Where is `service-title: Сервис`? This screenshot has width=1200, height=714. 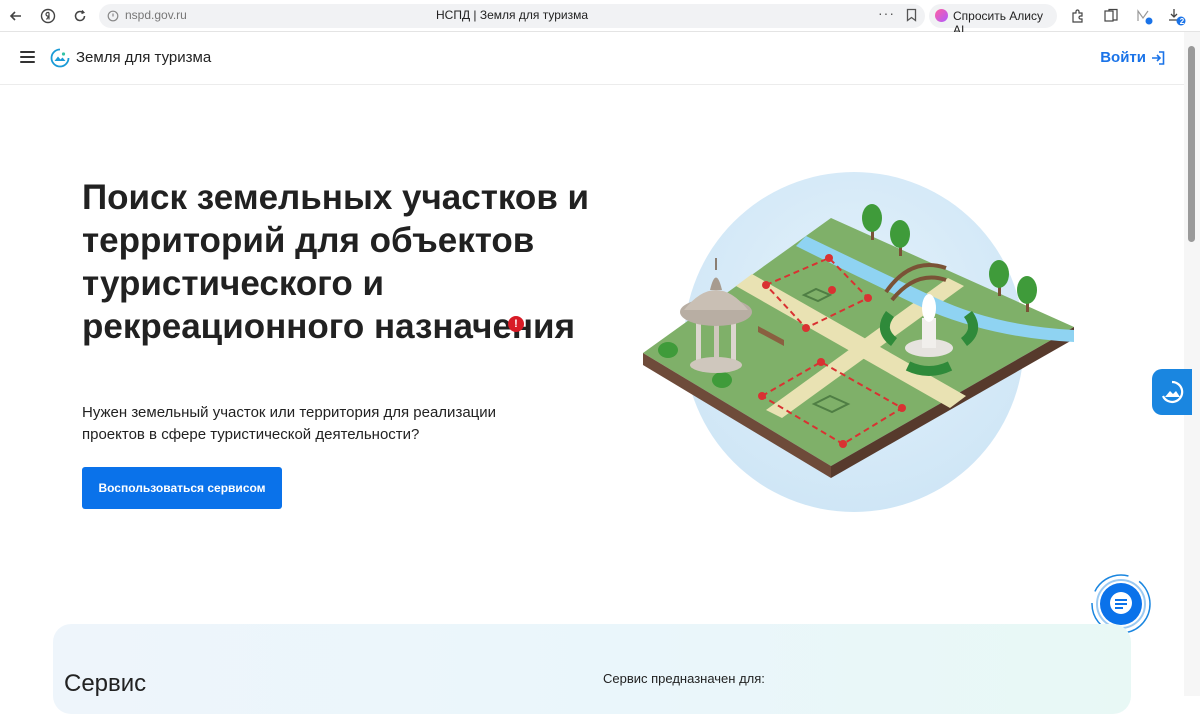 service-title: Сервис is located at coordinates (105, 683).